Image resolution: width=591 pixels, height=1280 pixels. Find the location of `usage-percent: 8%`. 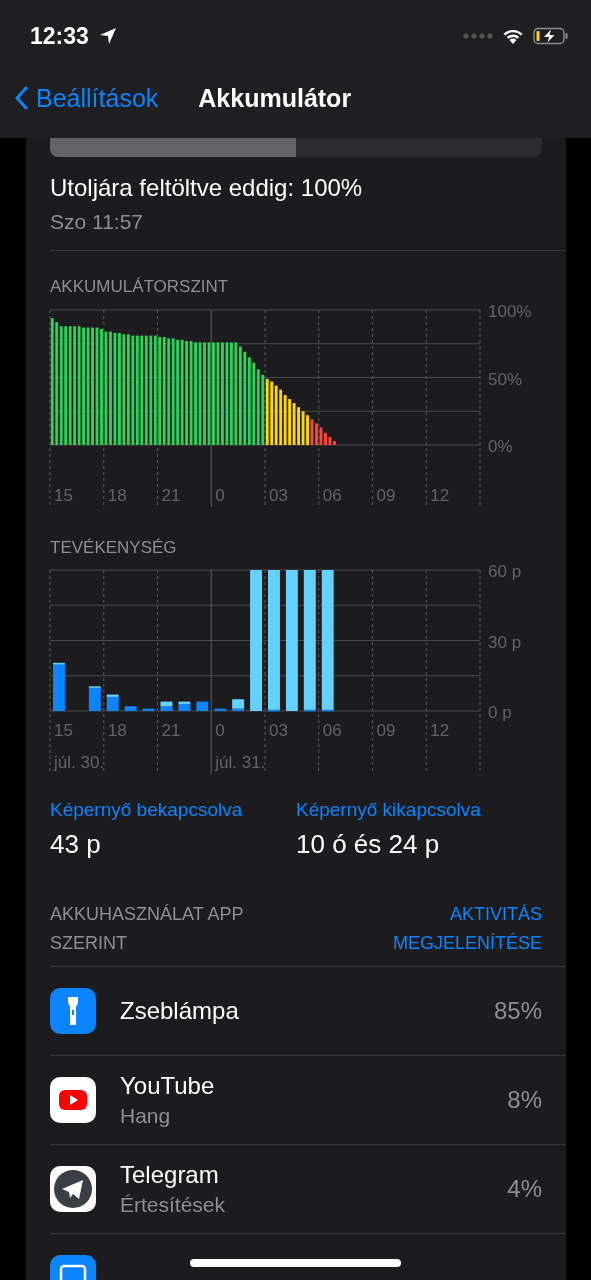

usage-percent: 8% is located at coordinates (524, 1100).